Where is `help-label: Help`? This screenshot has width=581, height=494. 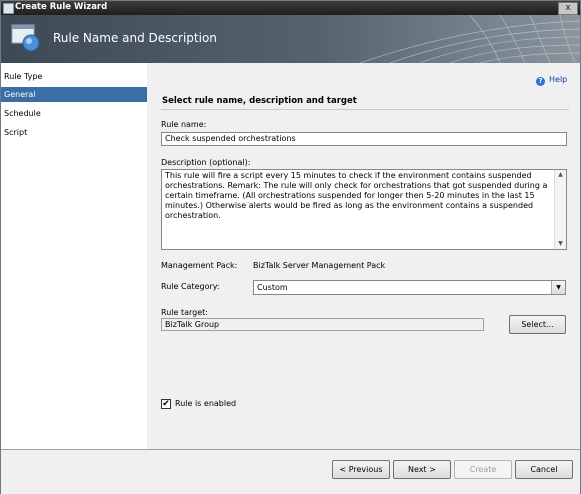 help-label: Help is located at coordinates (558, 79).